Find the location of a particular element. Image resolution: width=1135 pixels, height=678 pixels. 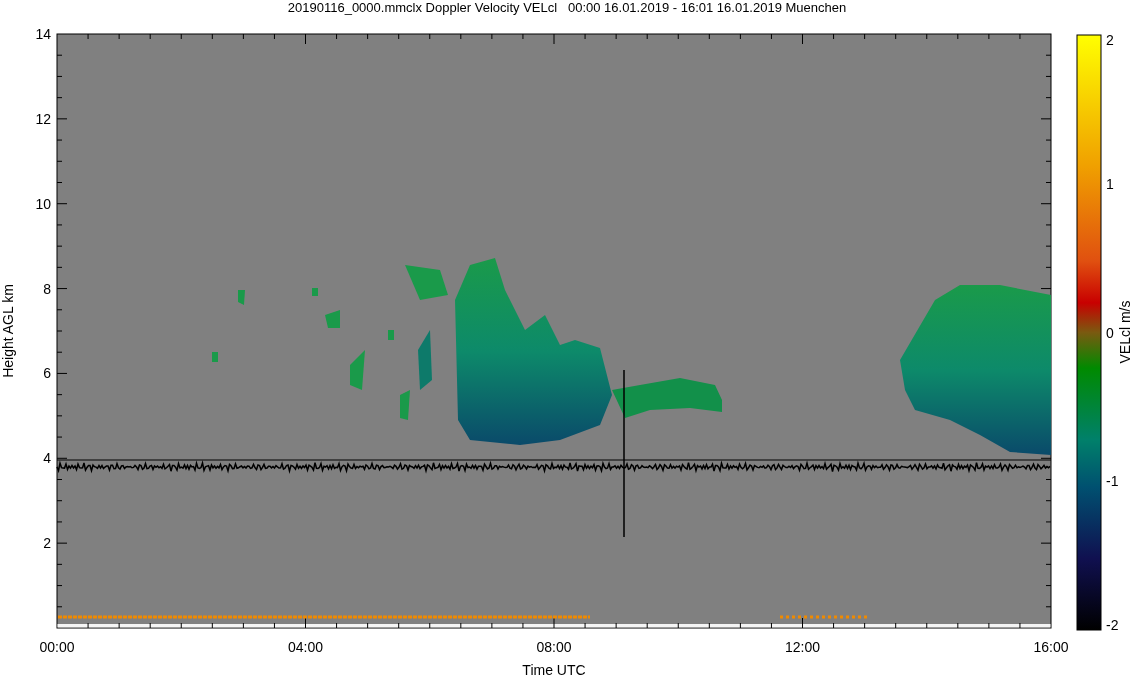

y-tick-label: 6 is located at coordinates (47, 373).